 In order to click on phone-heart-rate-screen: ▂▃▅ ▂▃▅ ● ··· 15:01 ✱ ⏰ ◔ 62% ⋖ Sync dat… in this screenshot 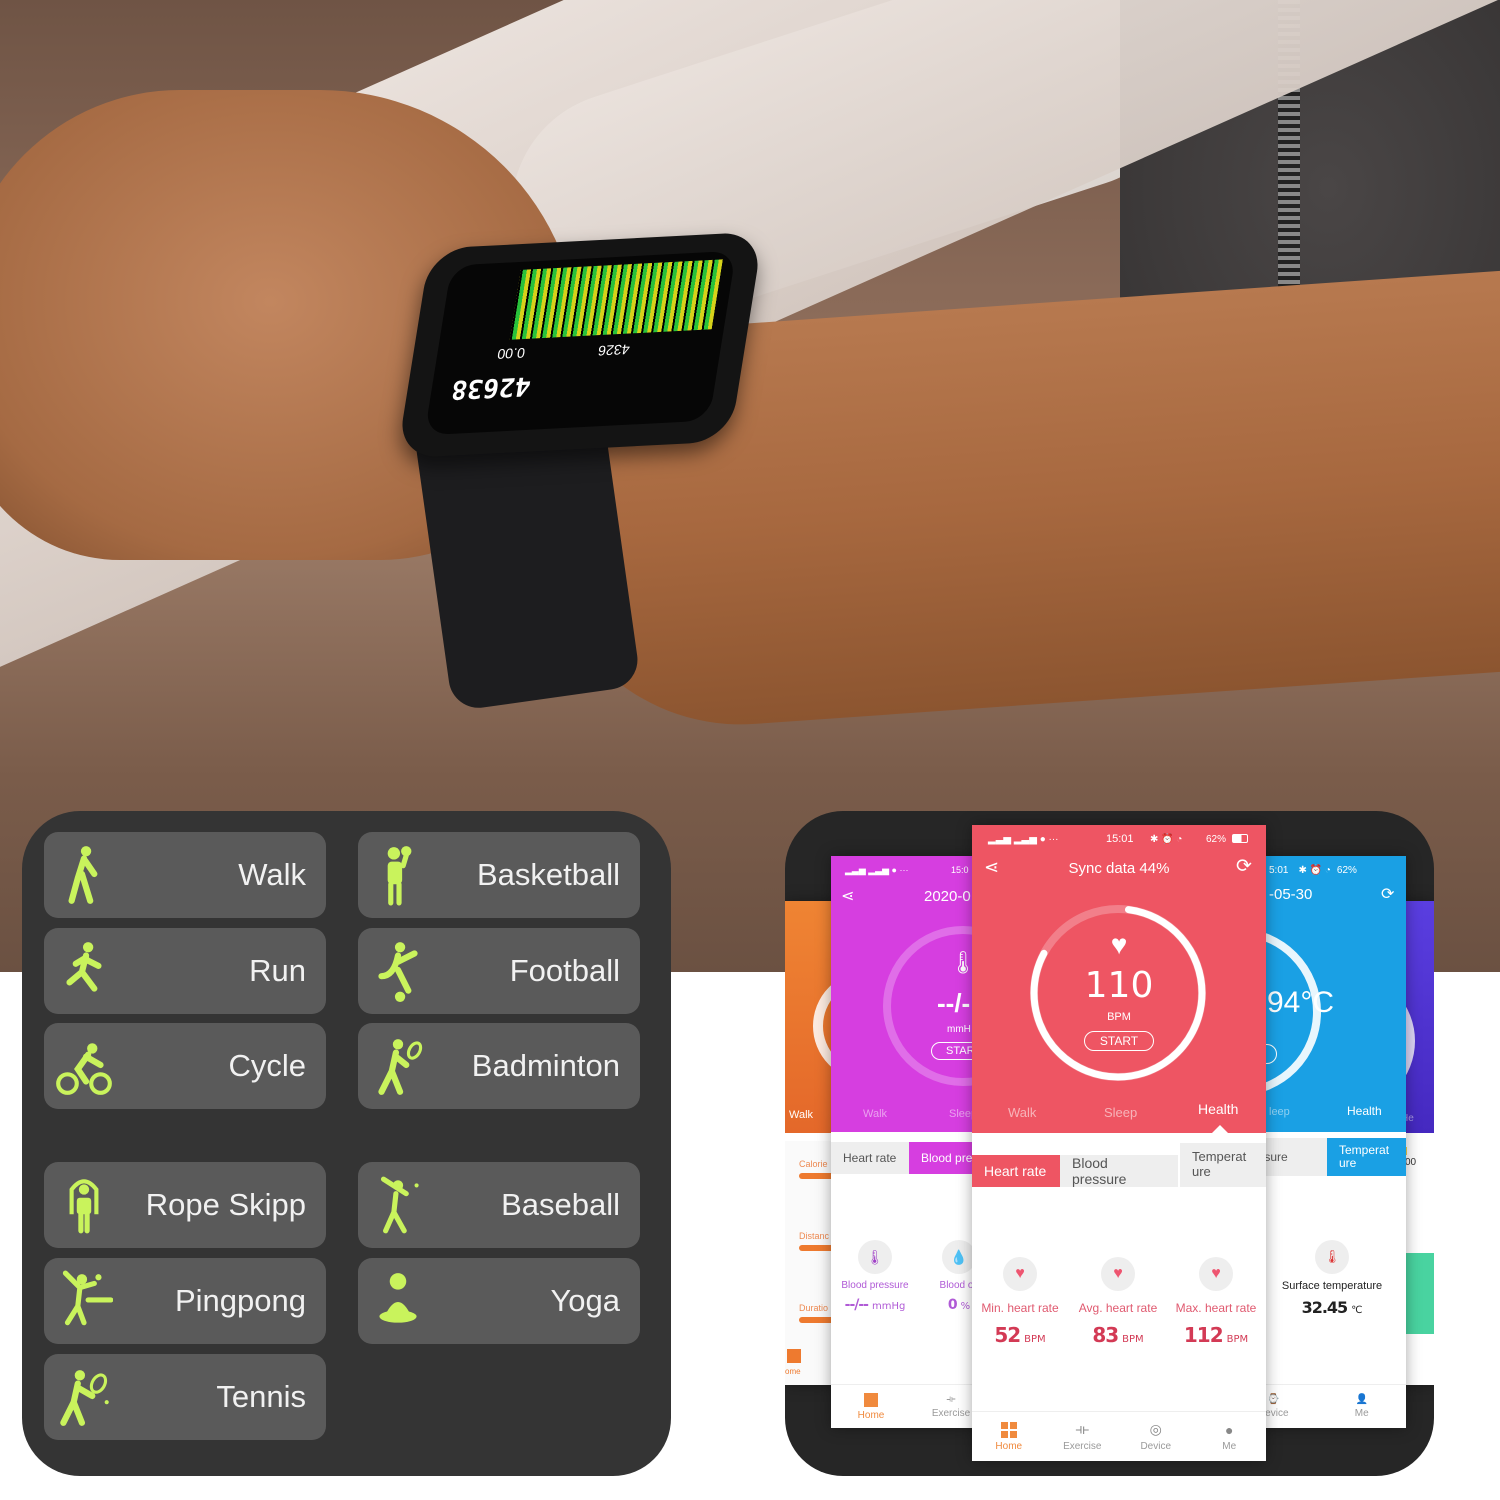, I will do `click(1119, 1143)`.